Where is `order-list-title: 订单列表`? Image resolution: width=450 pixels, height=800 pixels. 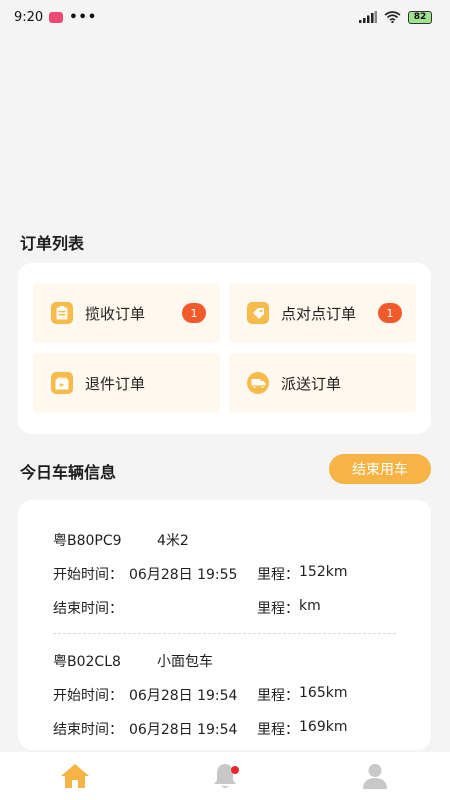
order-list-title: 订单列表 is located at coordinates (52, 243).